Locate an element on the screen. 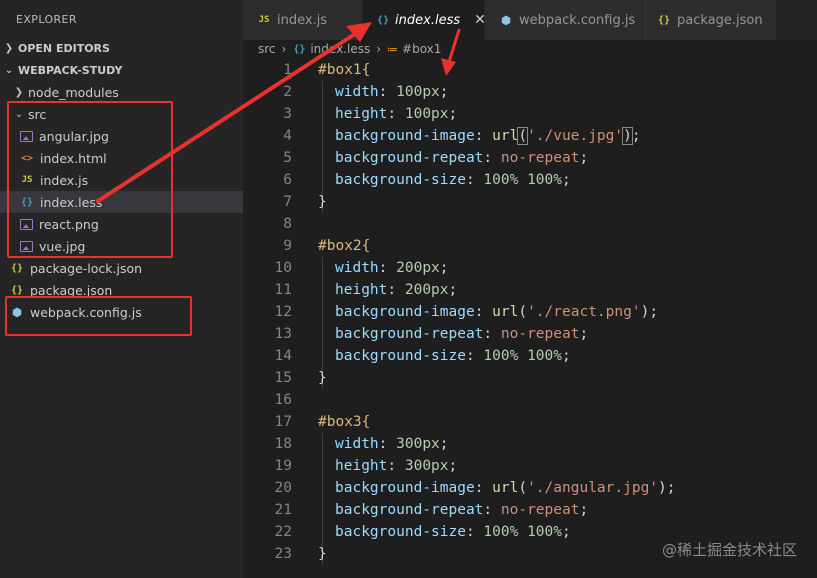  css-selector: #box3{ is located at coordinates (344, 422).